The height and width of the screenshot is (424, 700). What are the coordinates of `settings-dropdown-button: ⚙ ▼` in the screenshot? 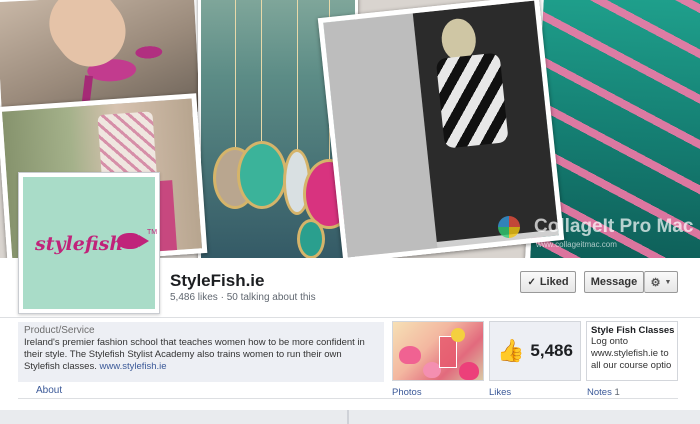 It's located at (661, 282).